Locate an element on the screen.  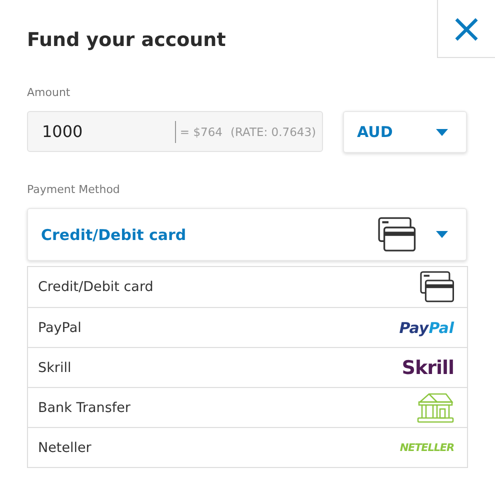
option-label: Bank Transfer is located at coordinates (84, 408).